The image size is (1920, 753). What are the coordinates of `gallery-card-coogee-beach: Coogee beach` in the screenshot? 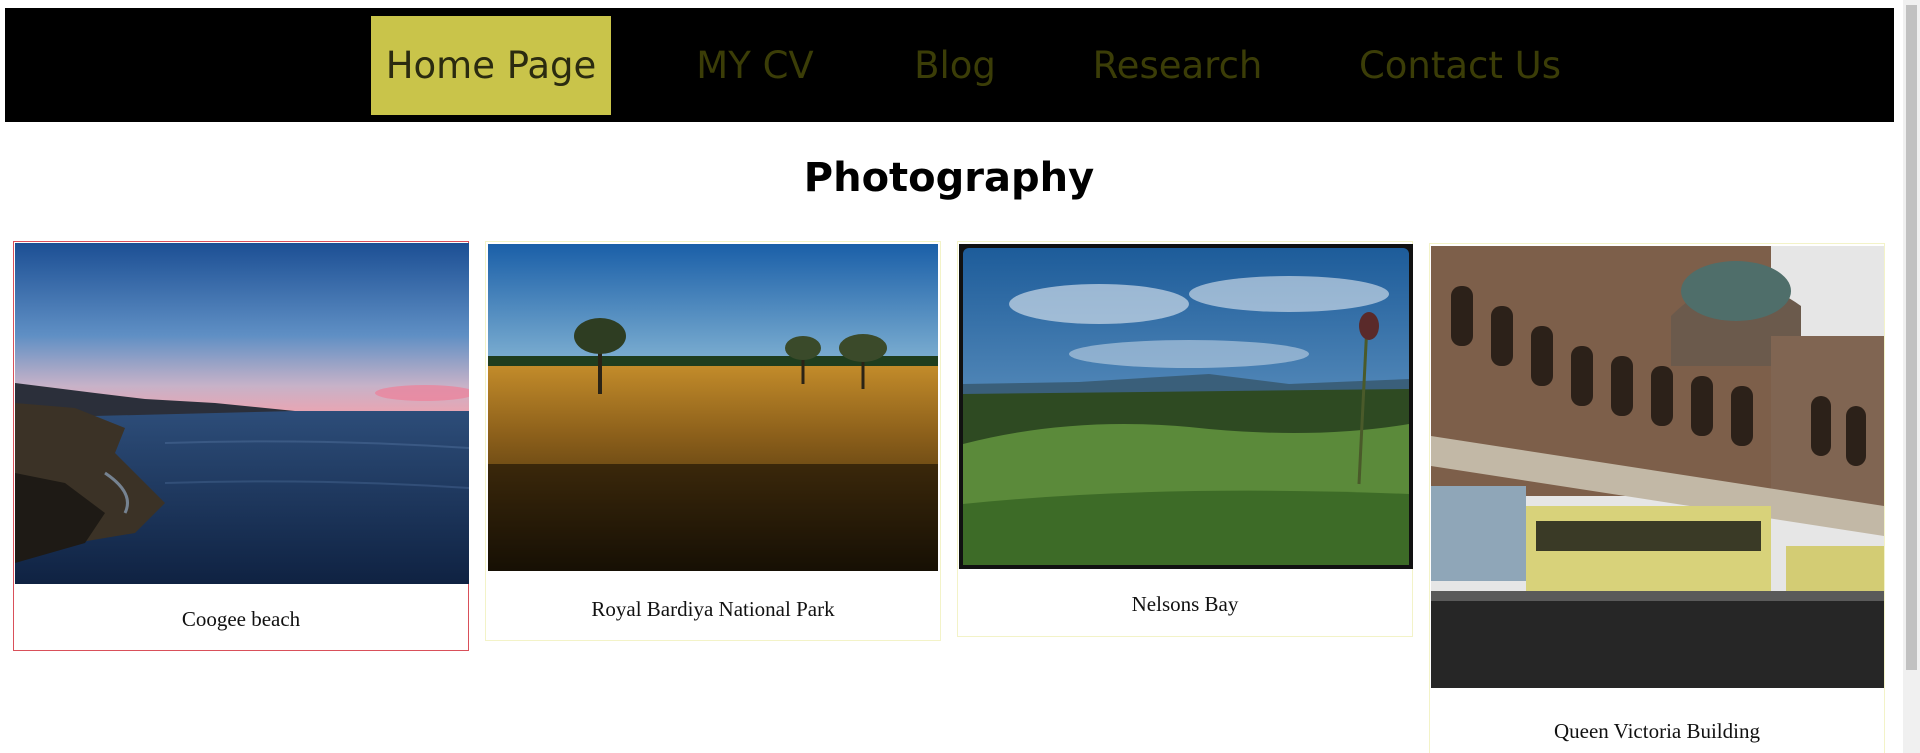 It's located at (241, 446).